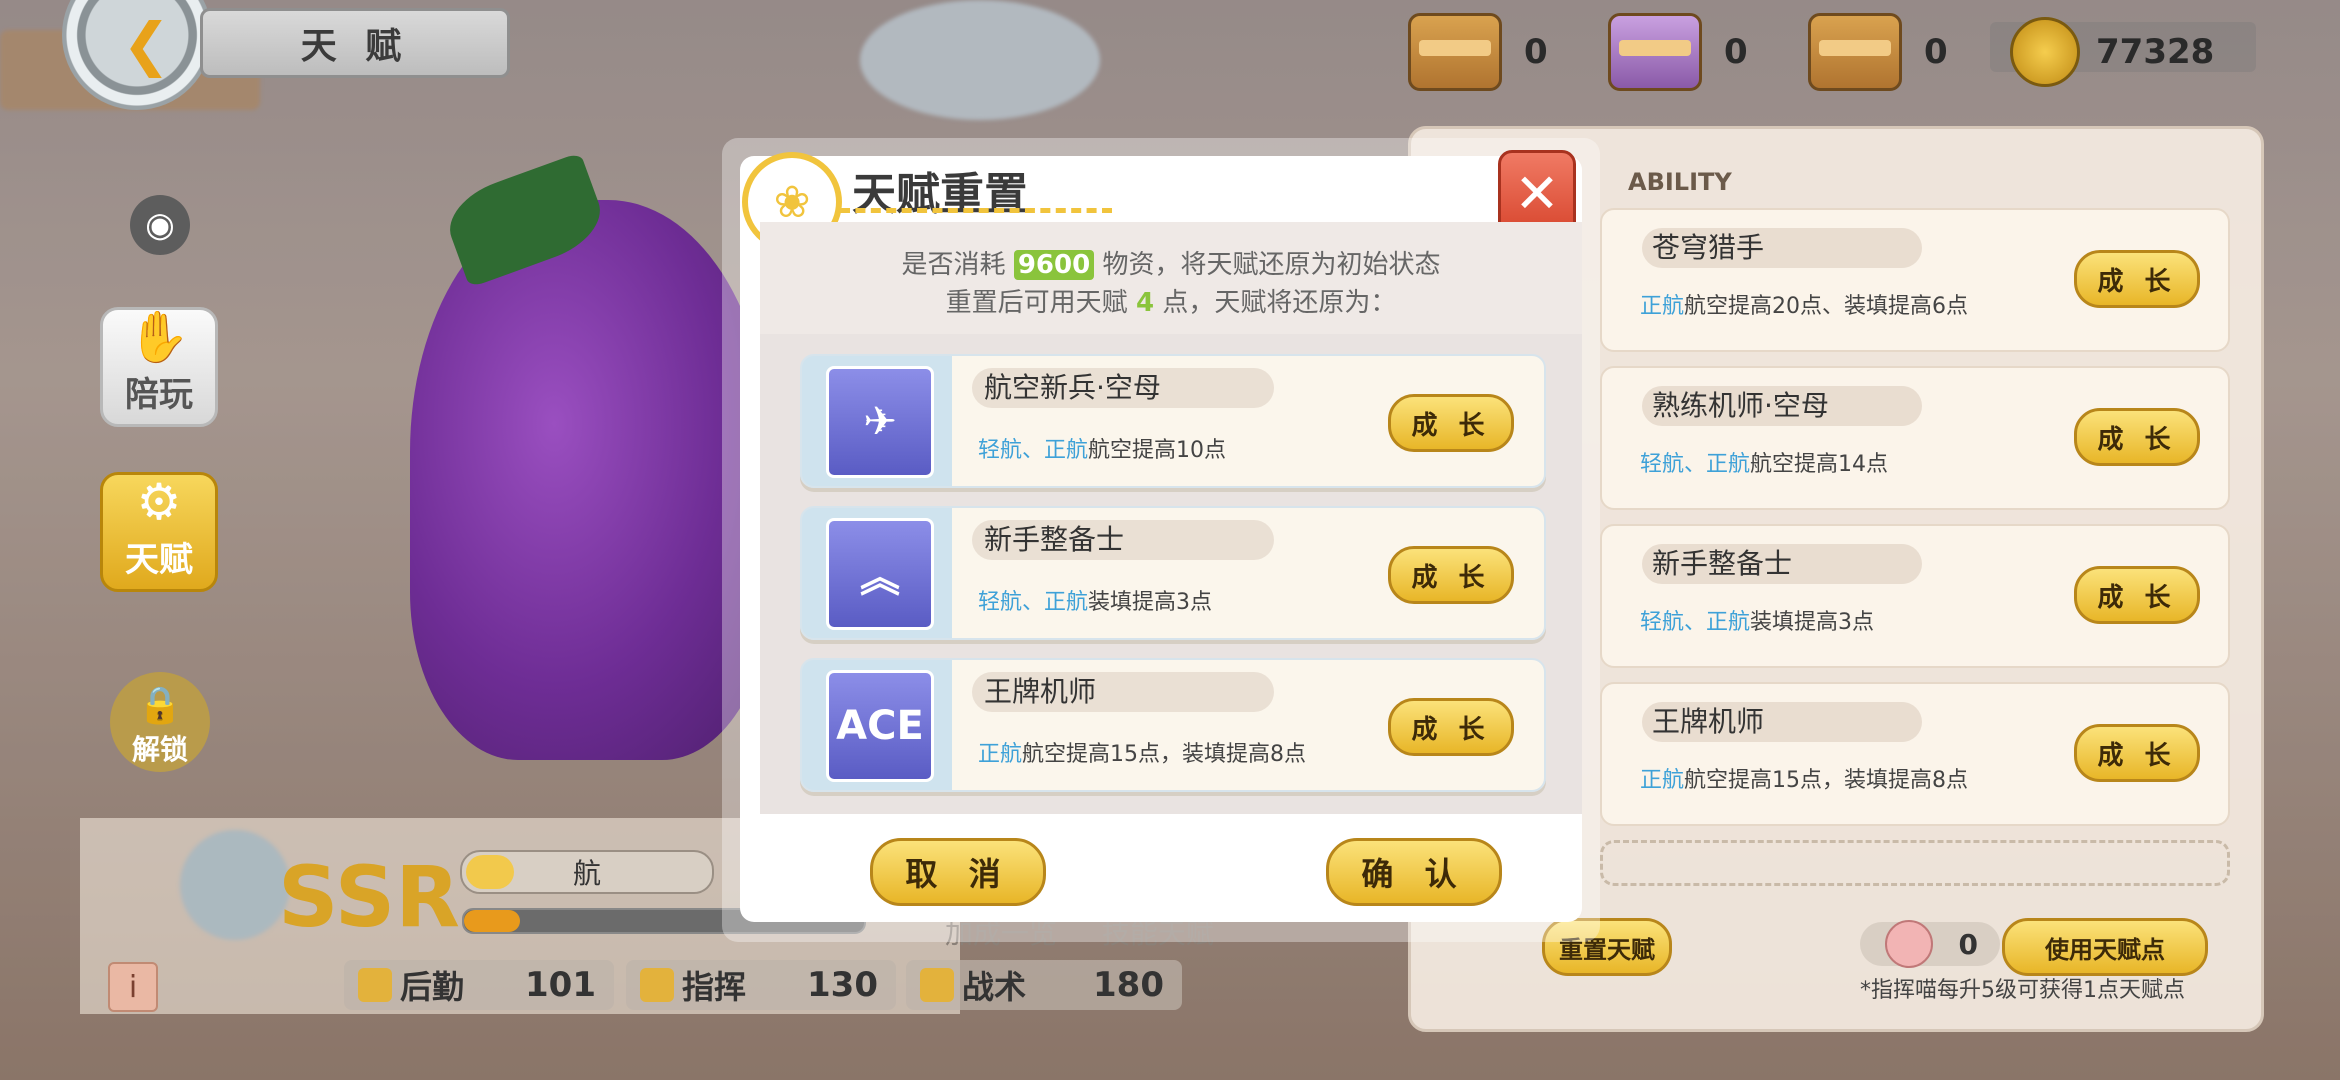 This screenshot has height=1080, width=2340. What do you see at coordinates (1855, 52) in the screenshot?
I see `captain-crate-icon` at bounding box center [1855, 52].